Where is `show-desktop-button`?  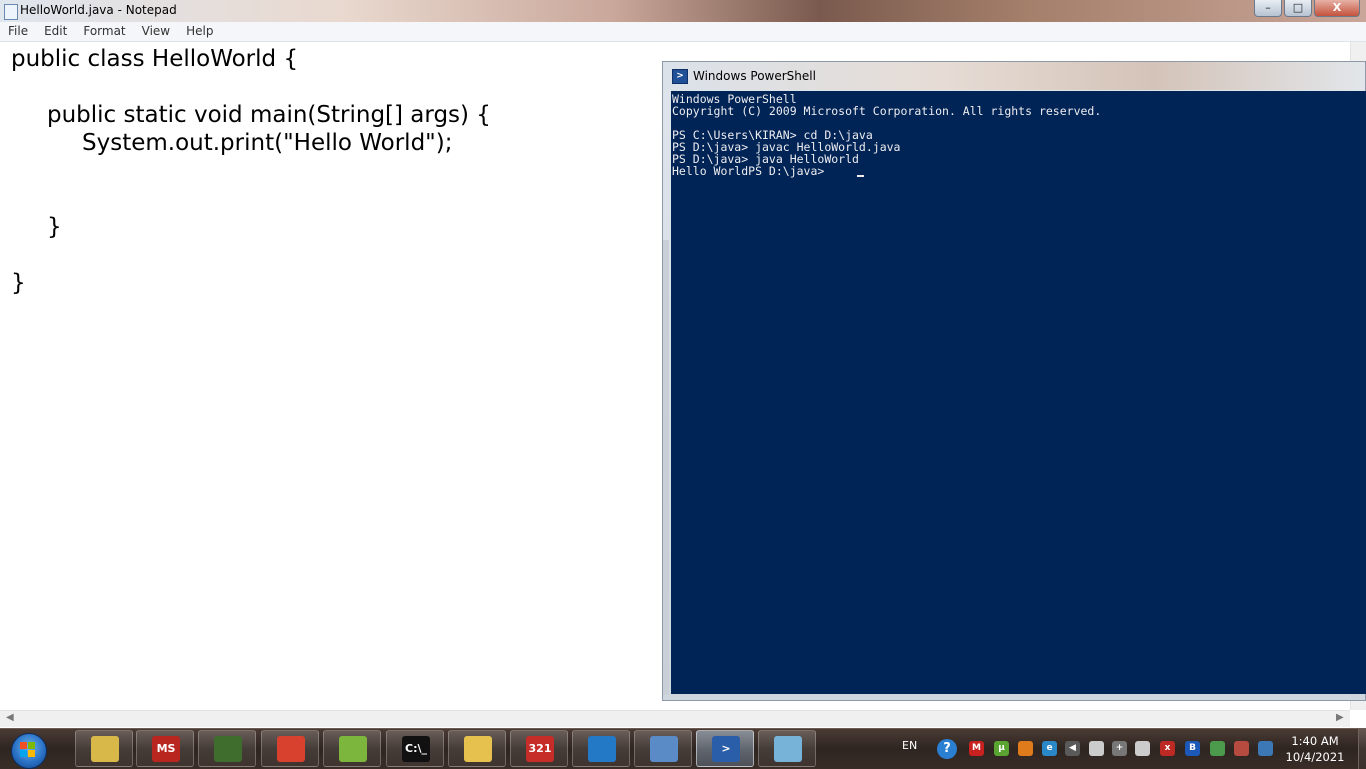 show-desktop-button is located at coordinates (1362, 749).